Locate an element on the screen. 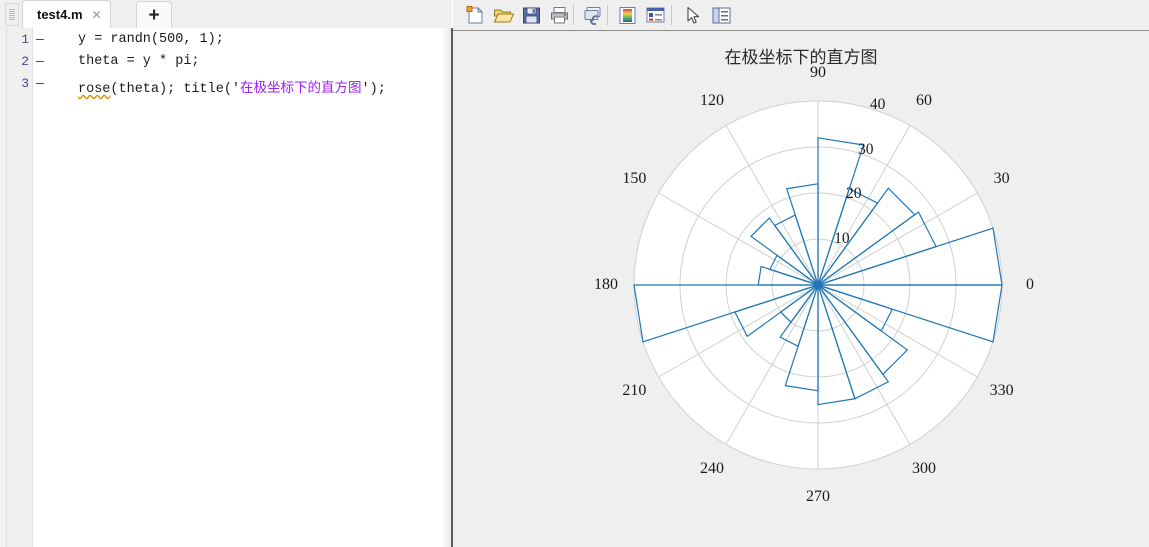 The image size is (1149, 547). theta-tick-label: 90 is located at coordinates (818, 72).